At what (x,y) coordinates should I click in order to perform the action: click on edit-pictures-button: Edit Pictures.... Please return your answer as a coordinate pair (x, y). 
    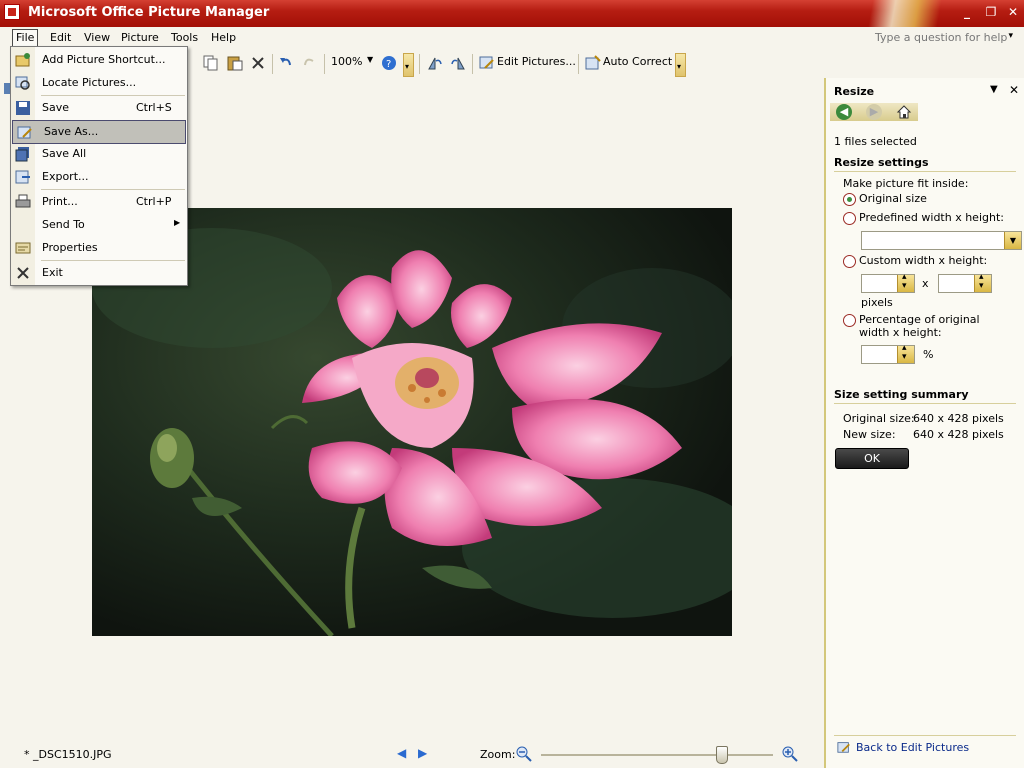
    Looking at the image, I should click on (536, 64).